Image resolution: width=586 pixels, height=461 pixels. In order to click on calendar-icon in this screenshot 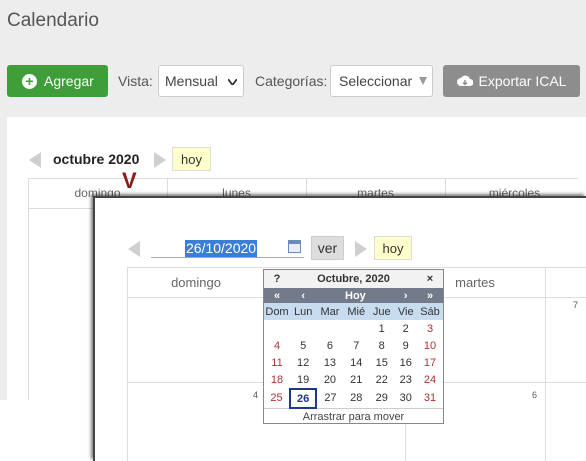, I will do `click(294, 246)`.